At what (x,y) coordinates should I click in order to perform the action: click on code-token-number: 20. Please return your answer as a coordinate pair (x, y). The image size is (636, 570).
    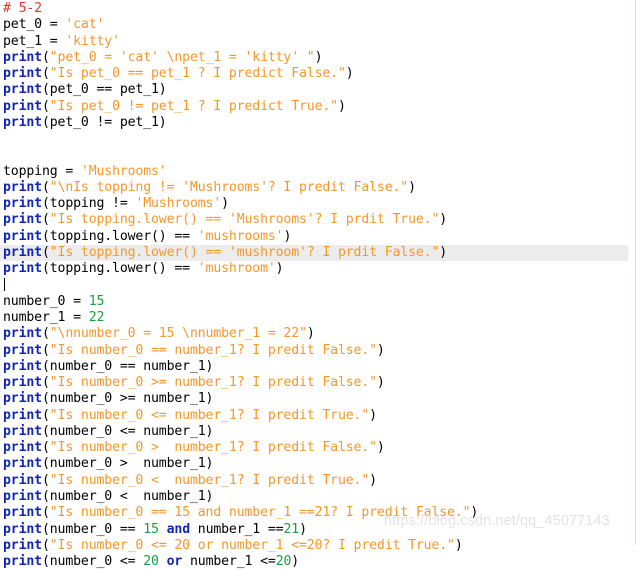
    Looking at the image, I should click on (283, 562).